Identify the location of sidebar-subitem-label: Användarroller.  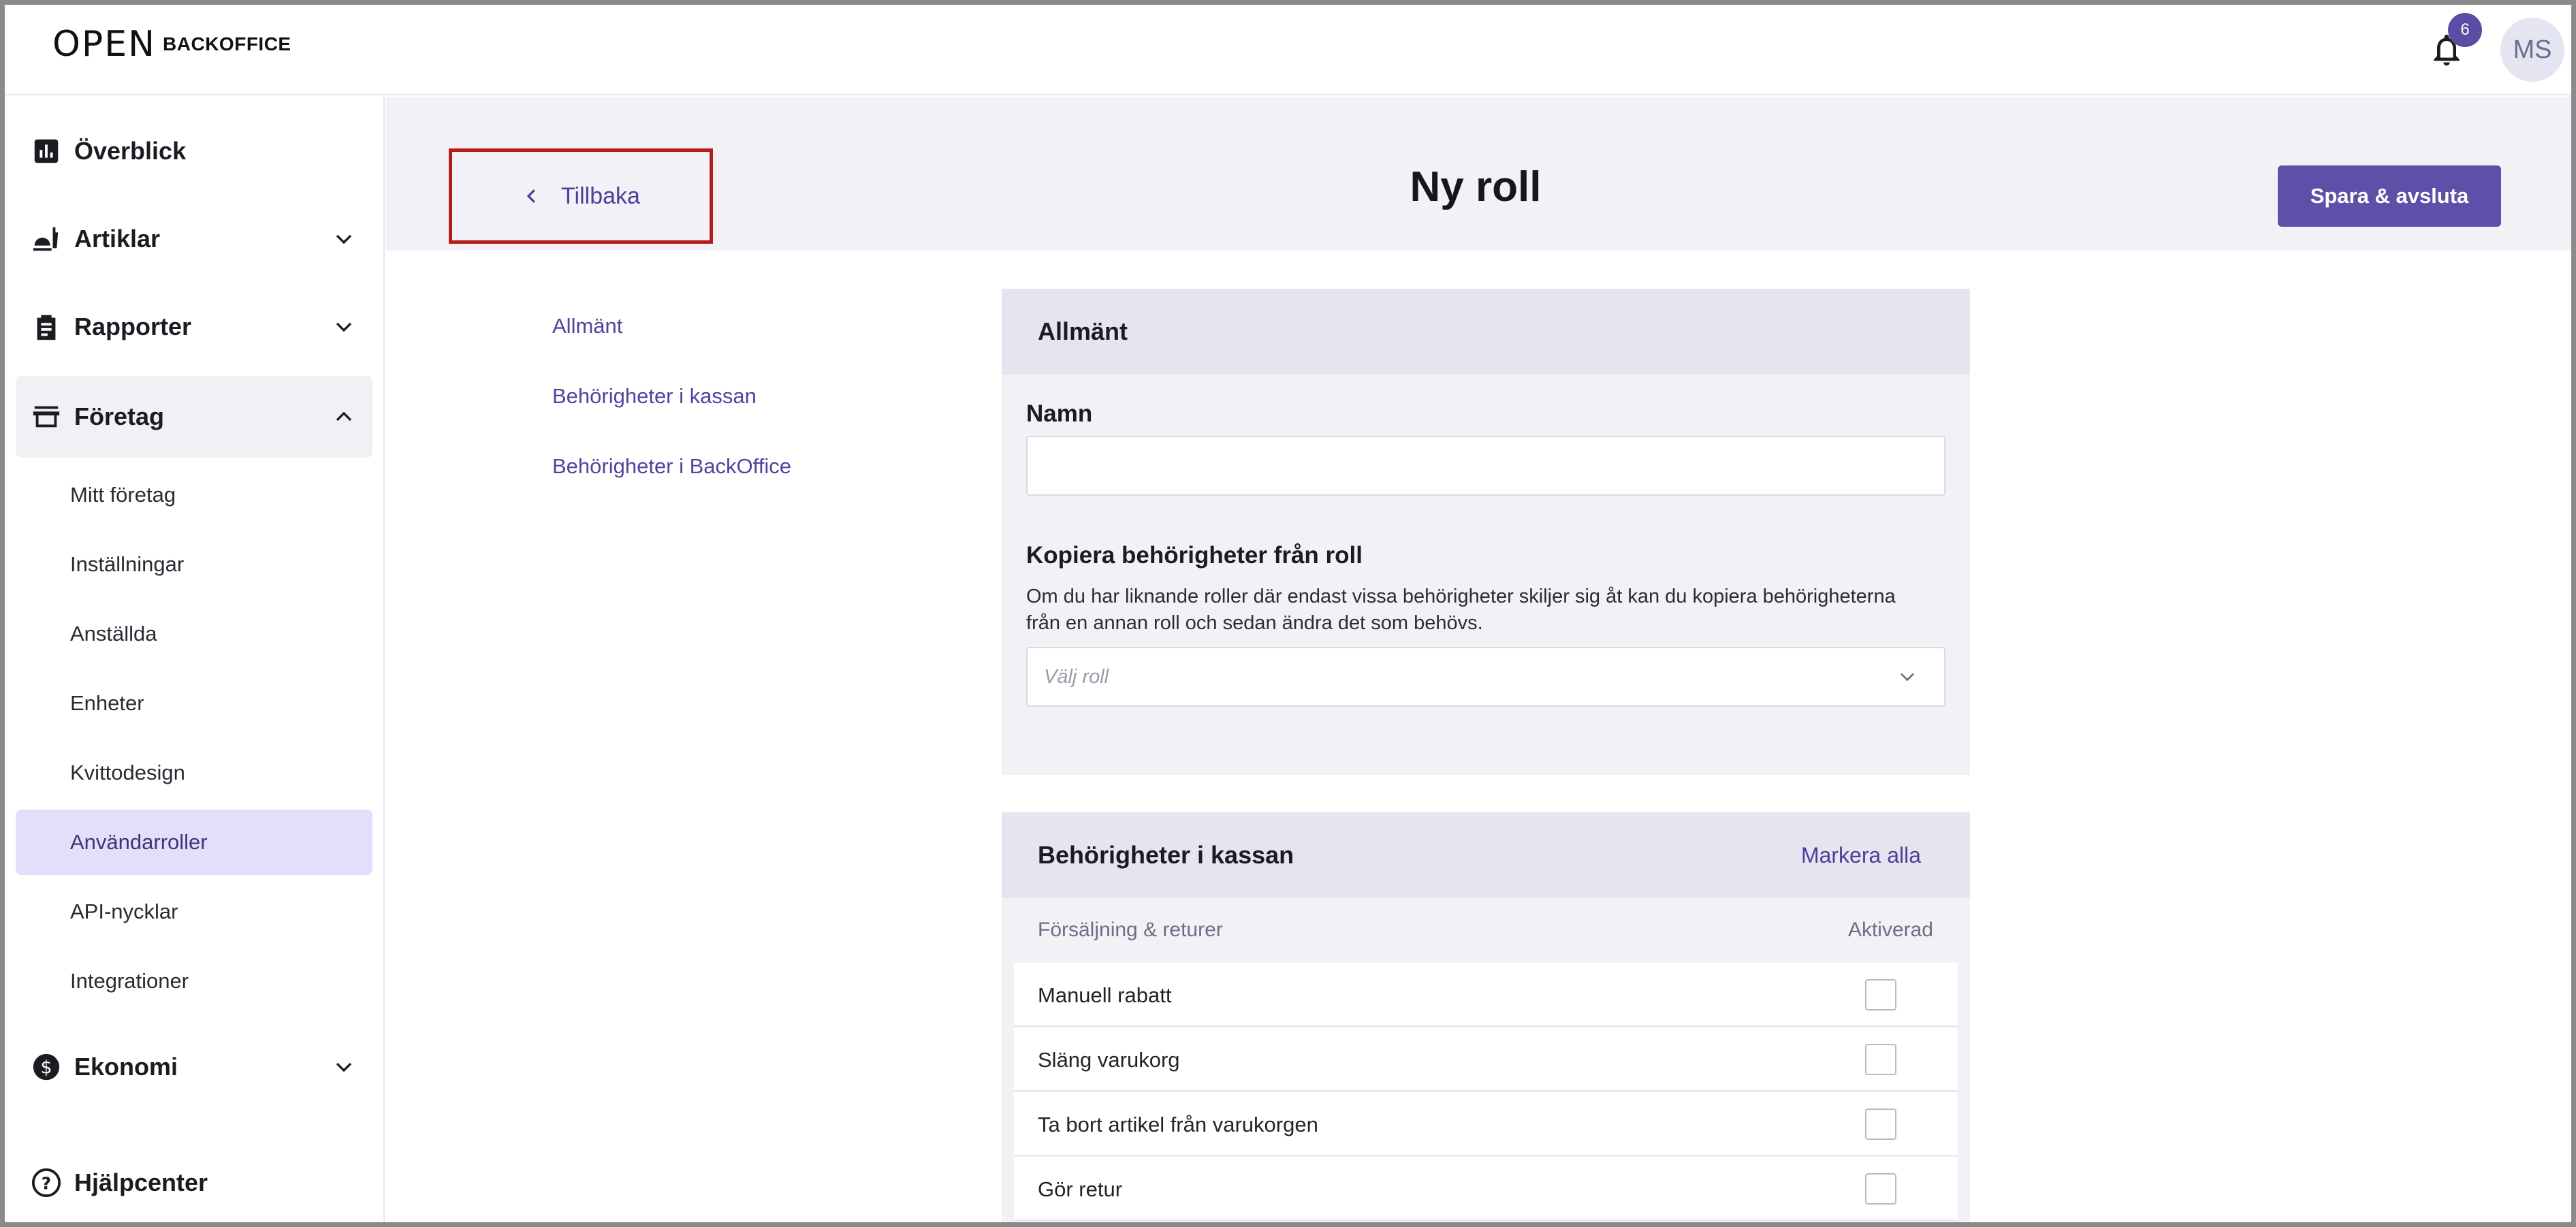
(139, 842).